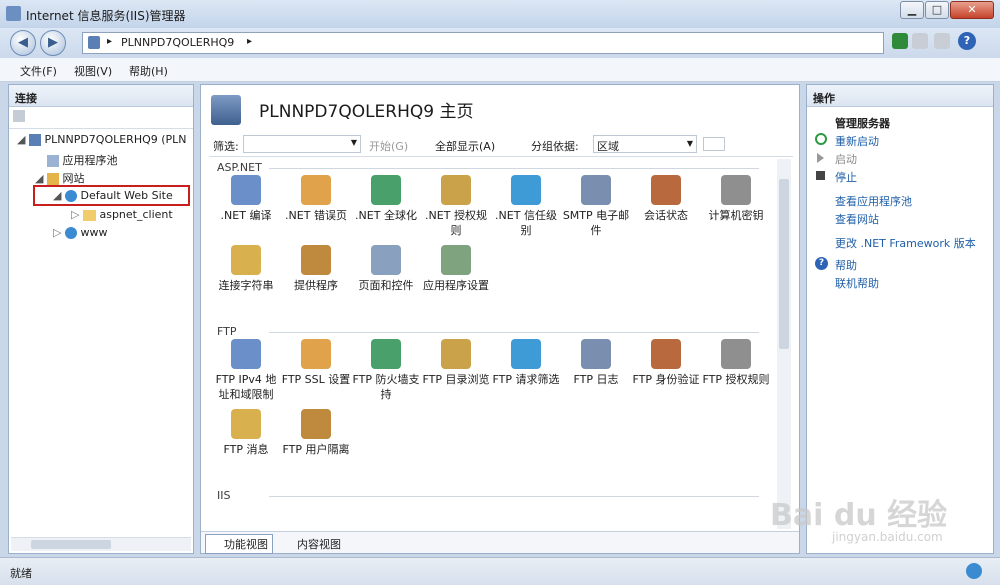 The image size is (1000, 585). Describe the element at coordinates (223, 495) in the screenshot. I see `group-header: IIS` at that location.